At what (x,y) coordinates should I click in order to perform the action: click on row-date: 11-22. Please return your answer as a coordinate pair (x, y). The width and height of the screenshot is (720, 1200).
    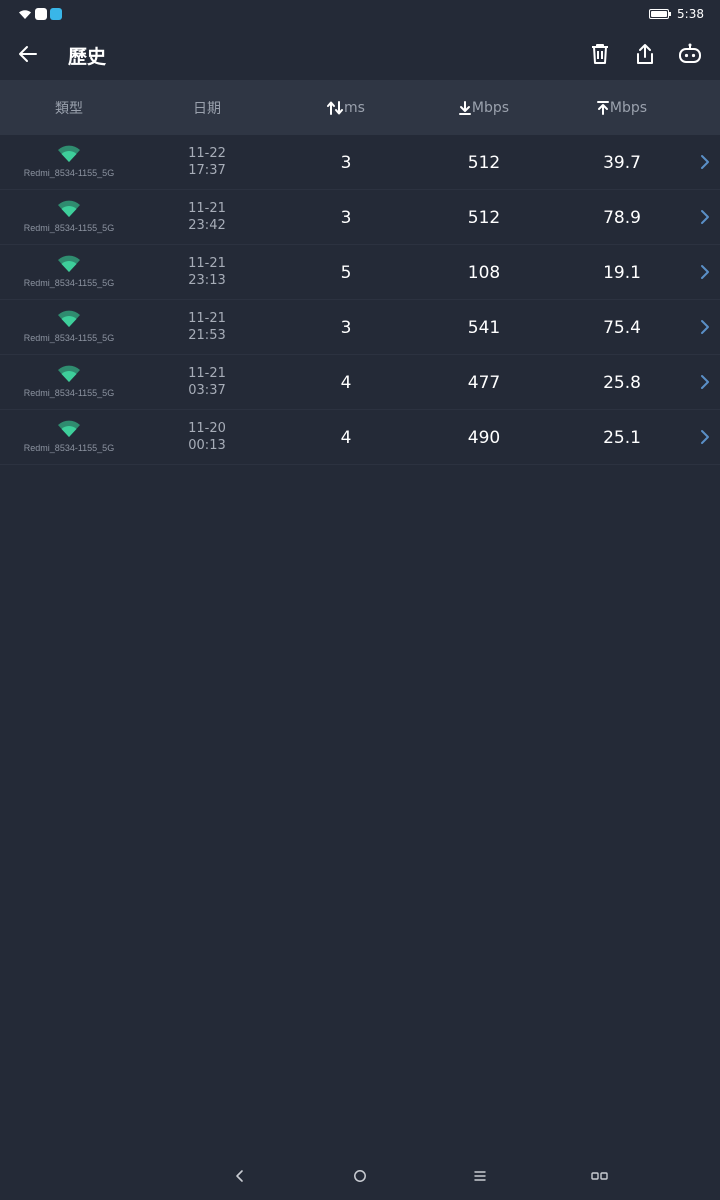
    Looking at the image, I should click on (207, 153).